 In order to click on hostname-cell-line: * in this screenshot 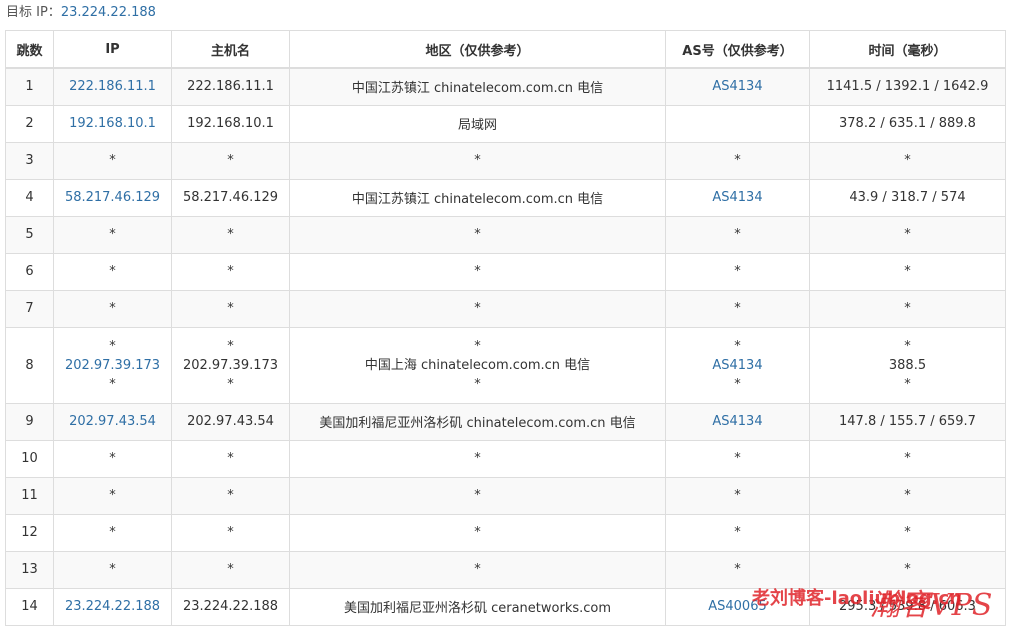, I will do `click(230, 346)`.